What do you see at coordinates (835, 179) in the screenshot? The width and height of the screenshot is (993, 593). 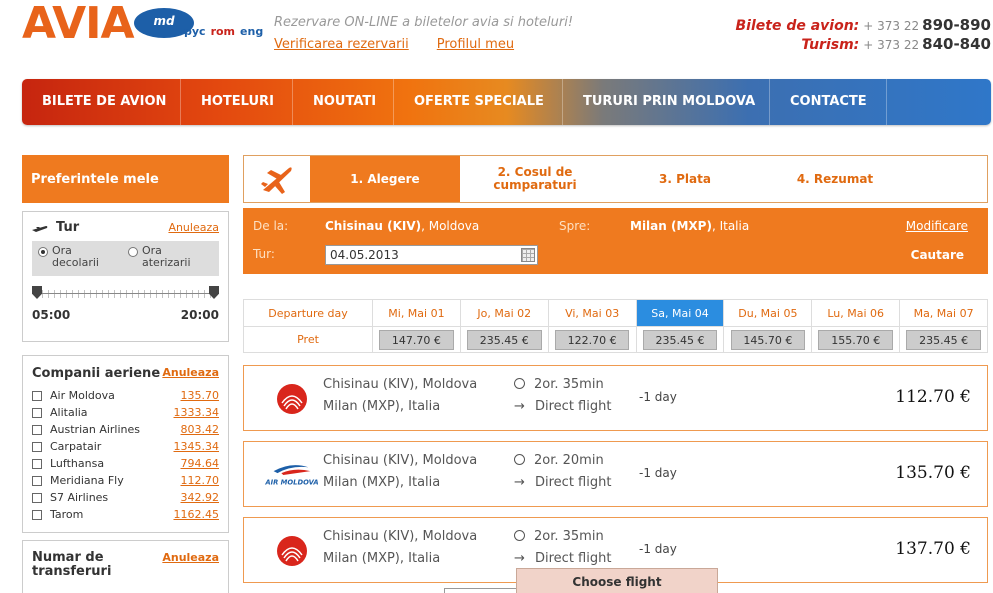 I see `step-summary: 4. Rezumat` at bounding box center [835, 179].